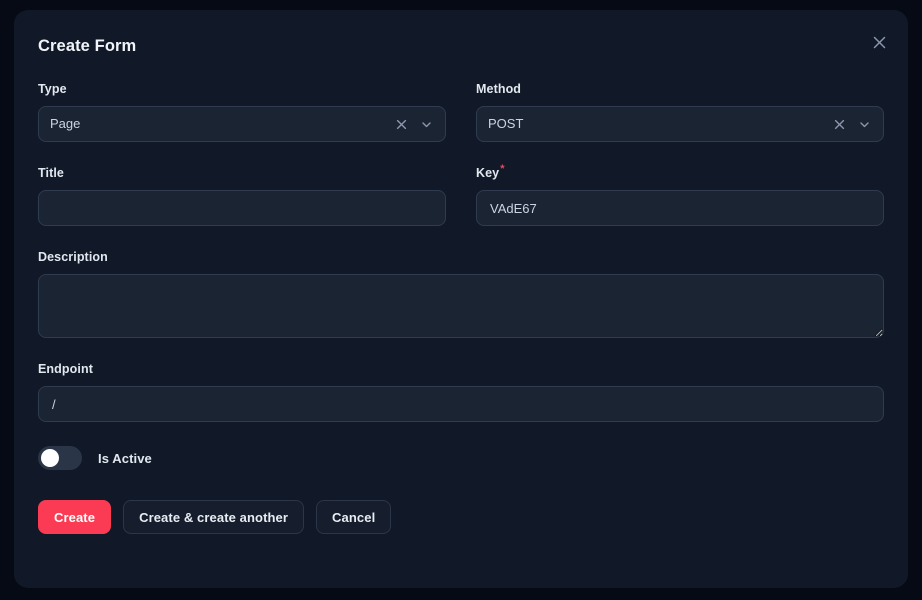 This screenshot has height=600, width=922. I want to click on field-label-method: Method, so click(499, 89).